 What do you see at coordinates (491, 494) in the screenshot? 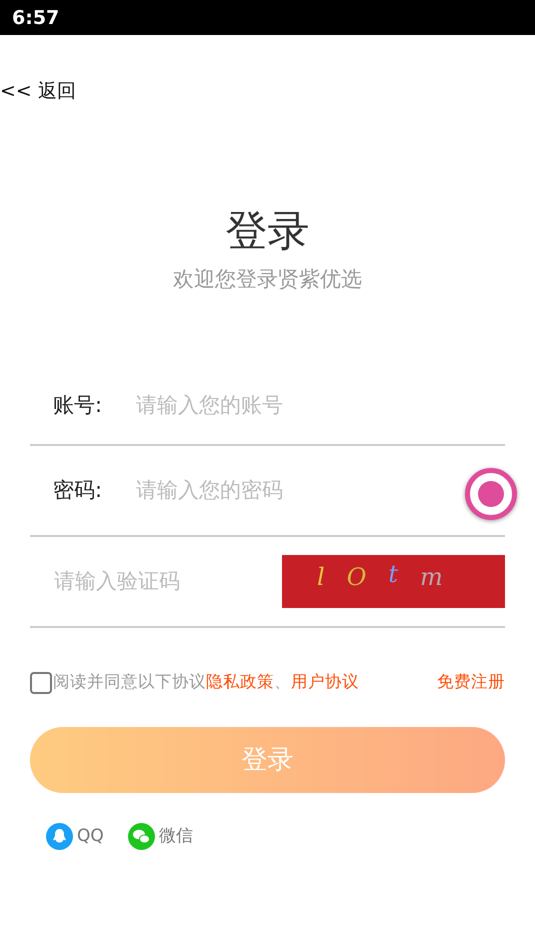
I see `floating-button` at bounding box center [491, 494].